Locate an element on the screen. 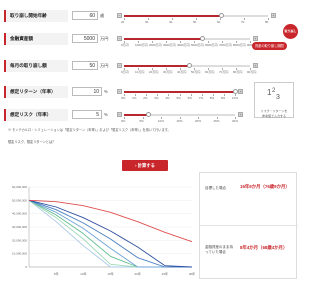  value-input: 5 is located at coordinates (87, 114).